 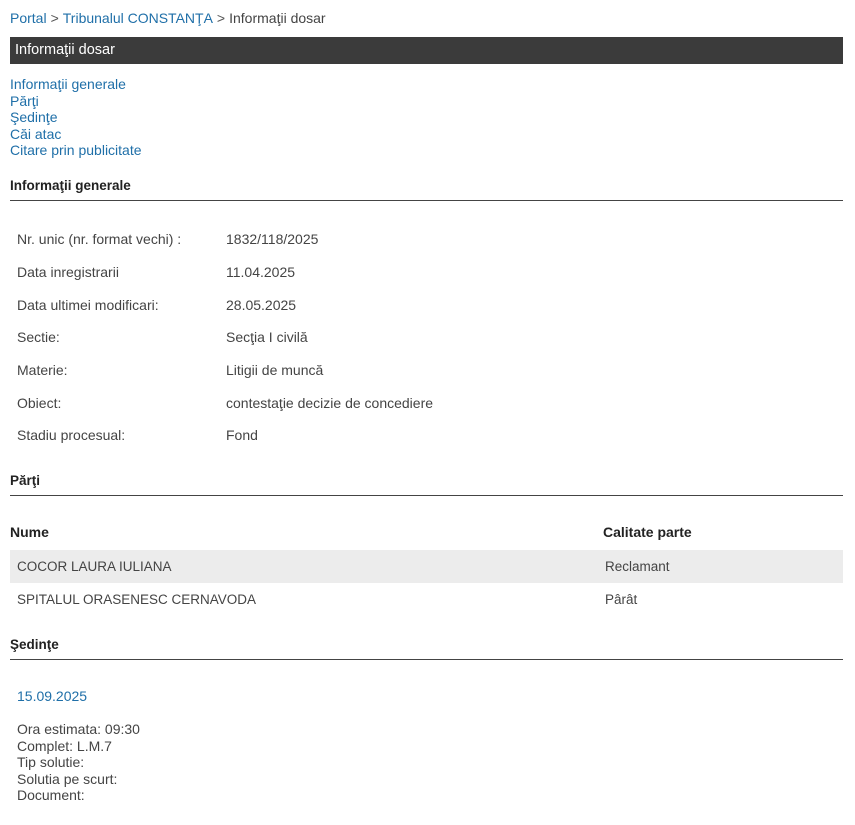 I want to click on party-name: SPITALUL ORASENESC CERNAVODA, so click(x=137, y=599).